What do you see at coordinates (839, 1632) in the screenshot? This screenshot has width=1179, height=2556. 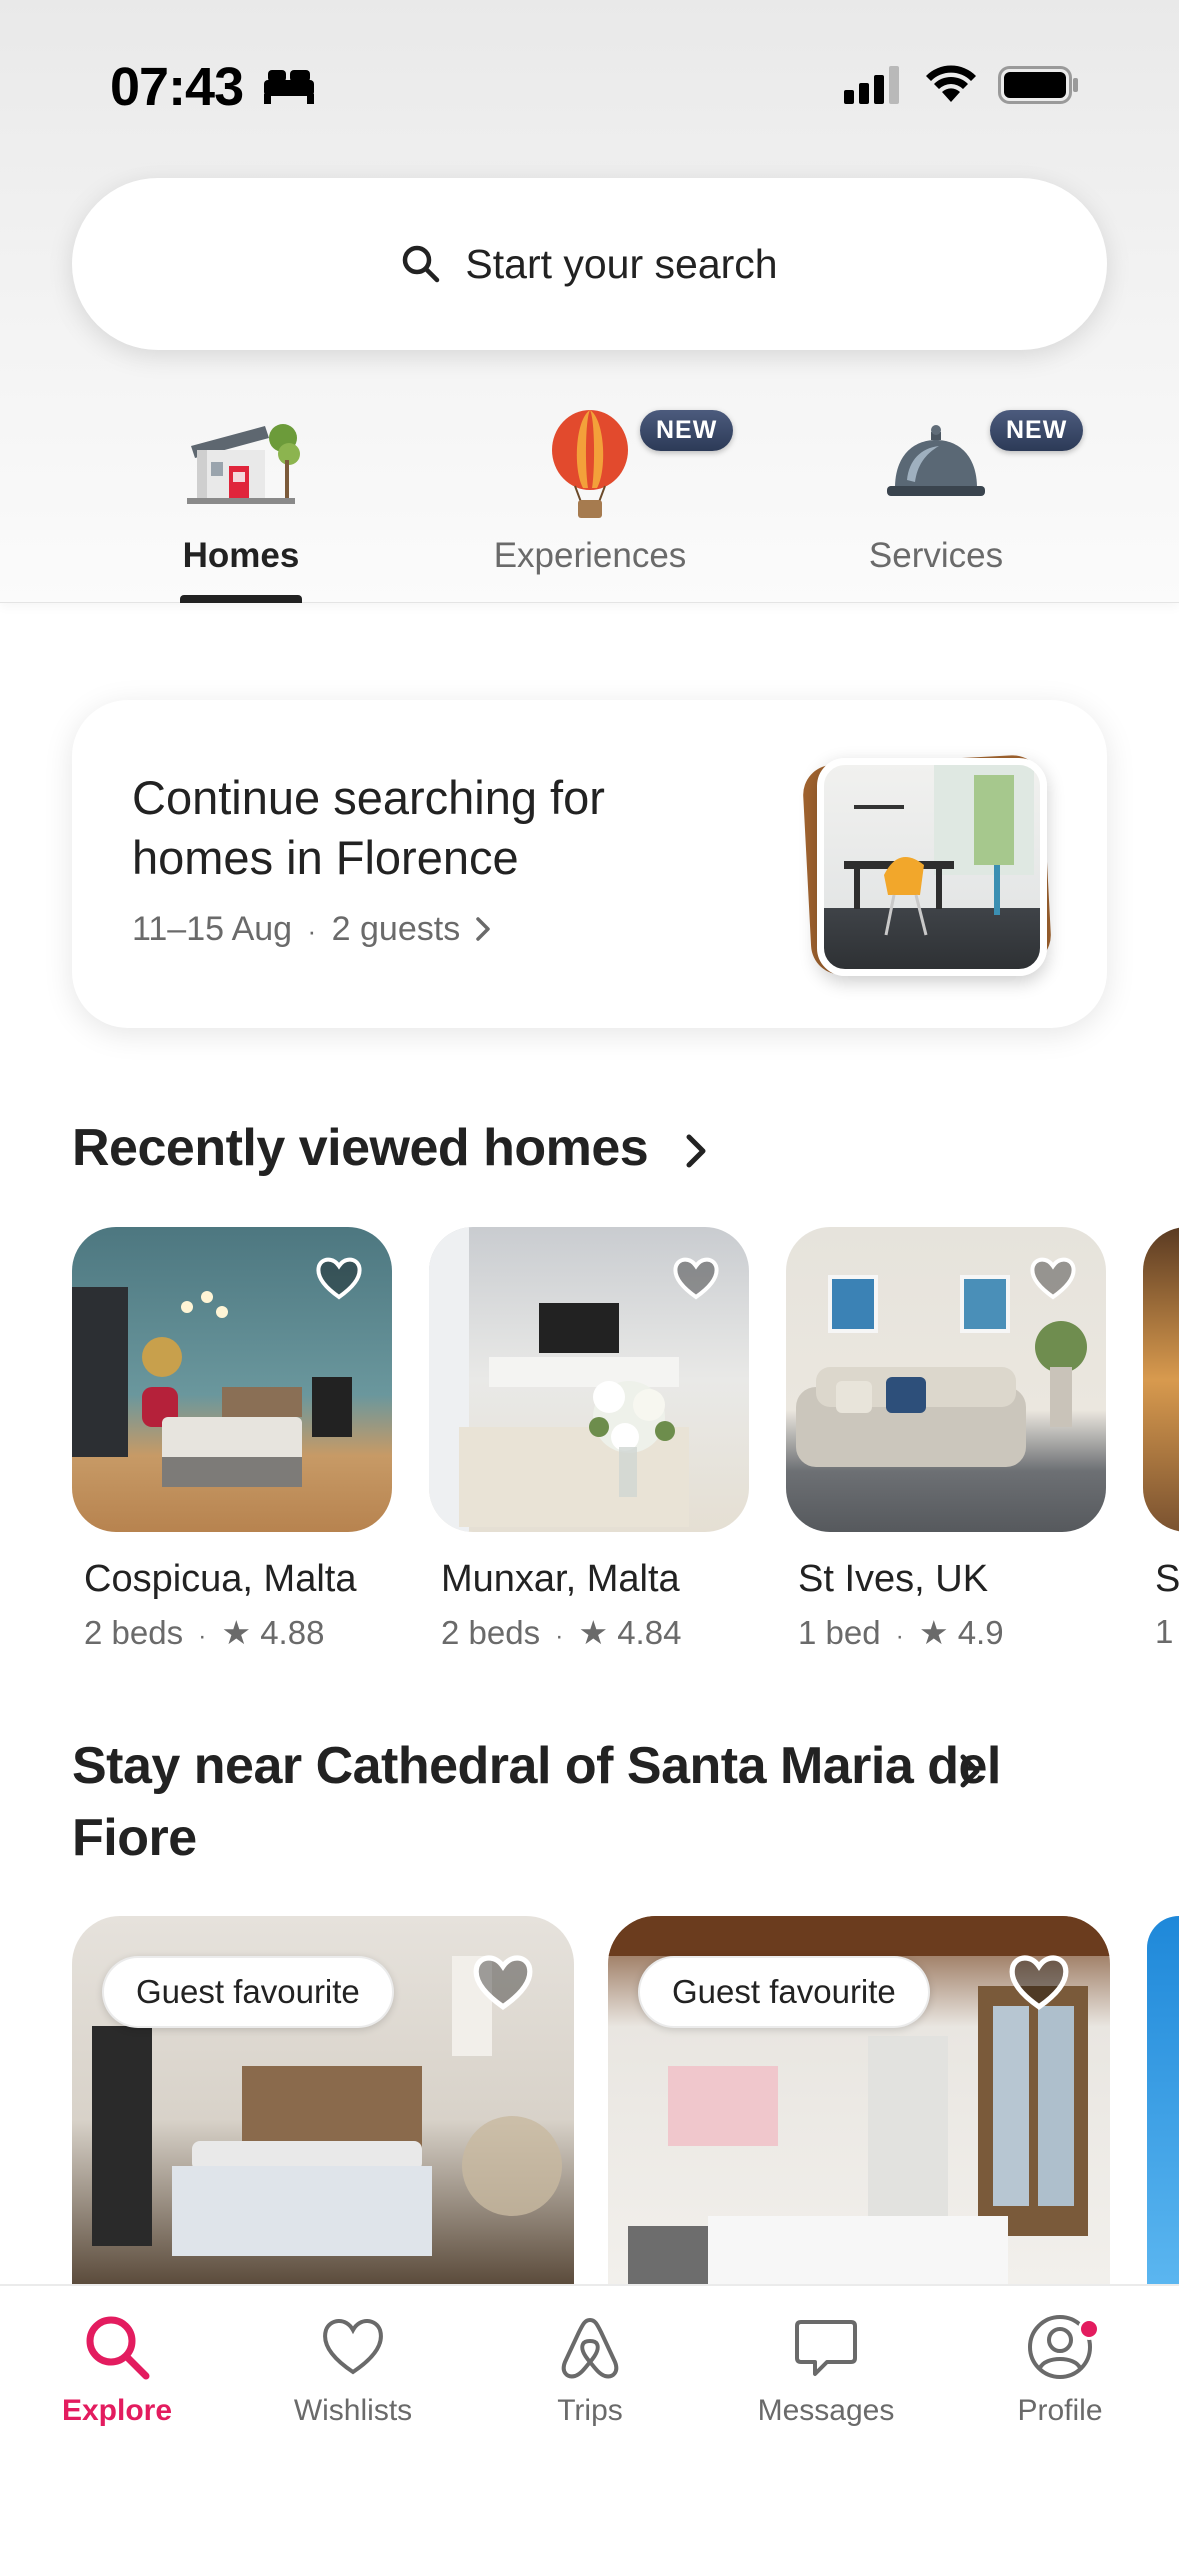 I see `listing-beds: 1 bed` at bounding box center [839, 1632].